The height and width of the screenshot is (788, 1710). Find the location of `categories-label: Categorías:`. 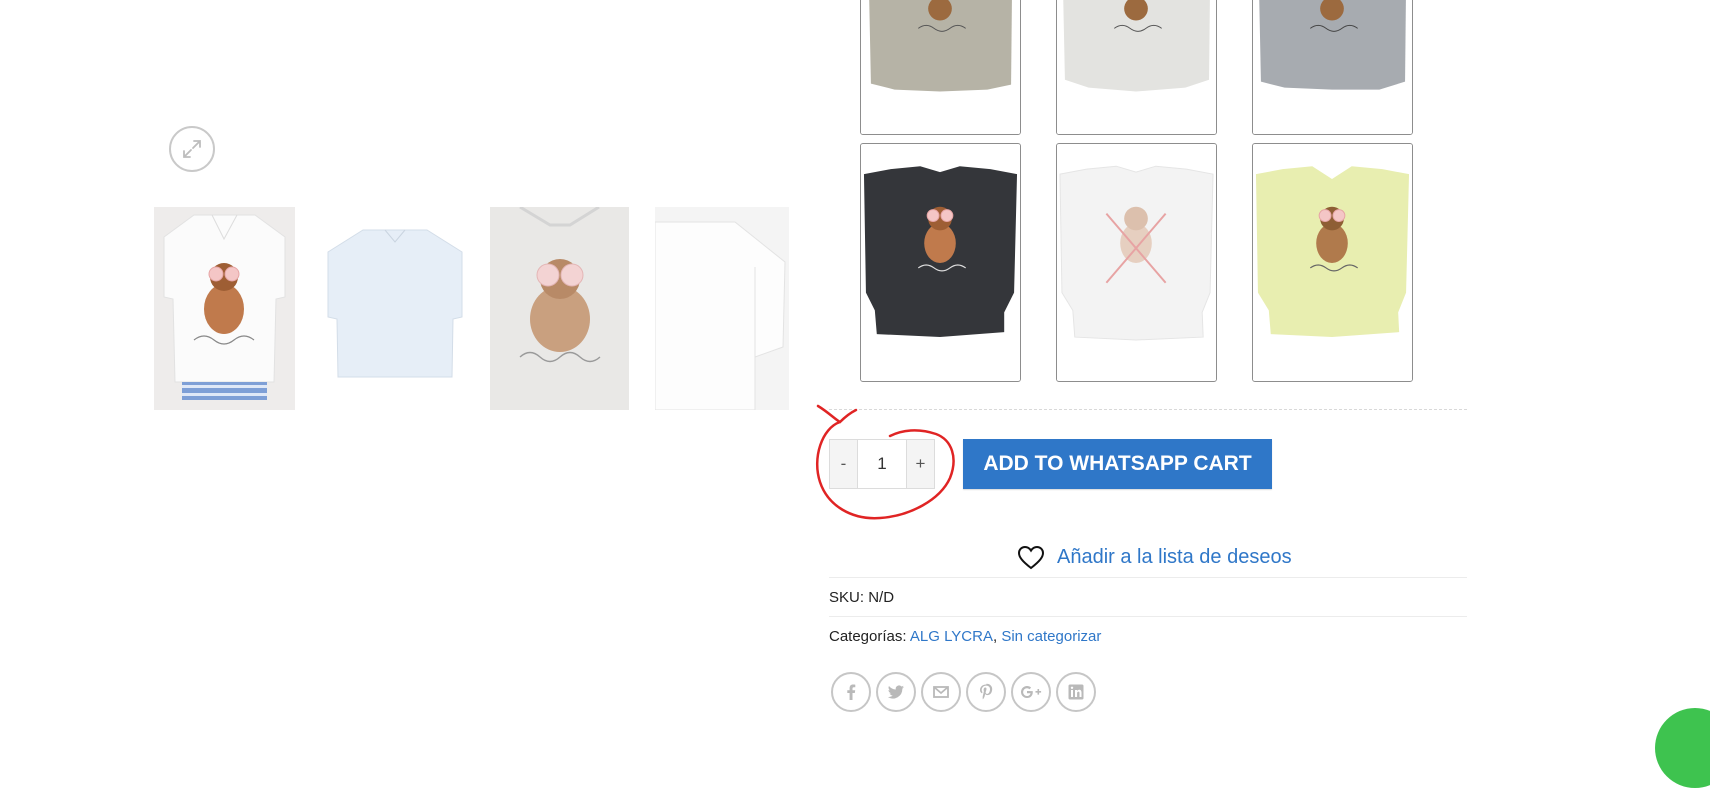

categories-label: Categorías: is located at coordinates (868, 636).